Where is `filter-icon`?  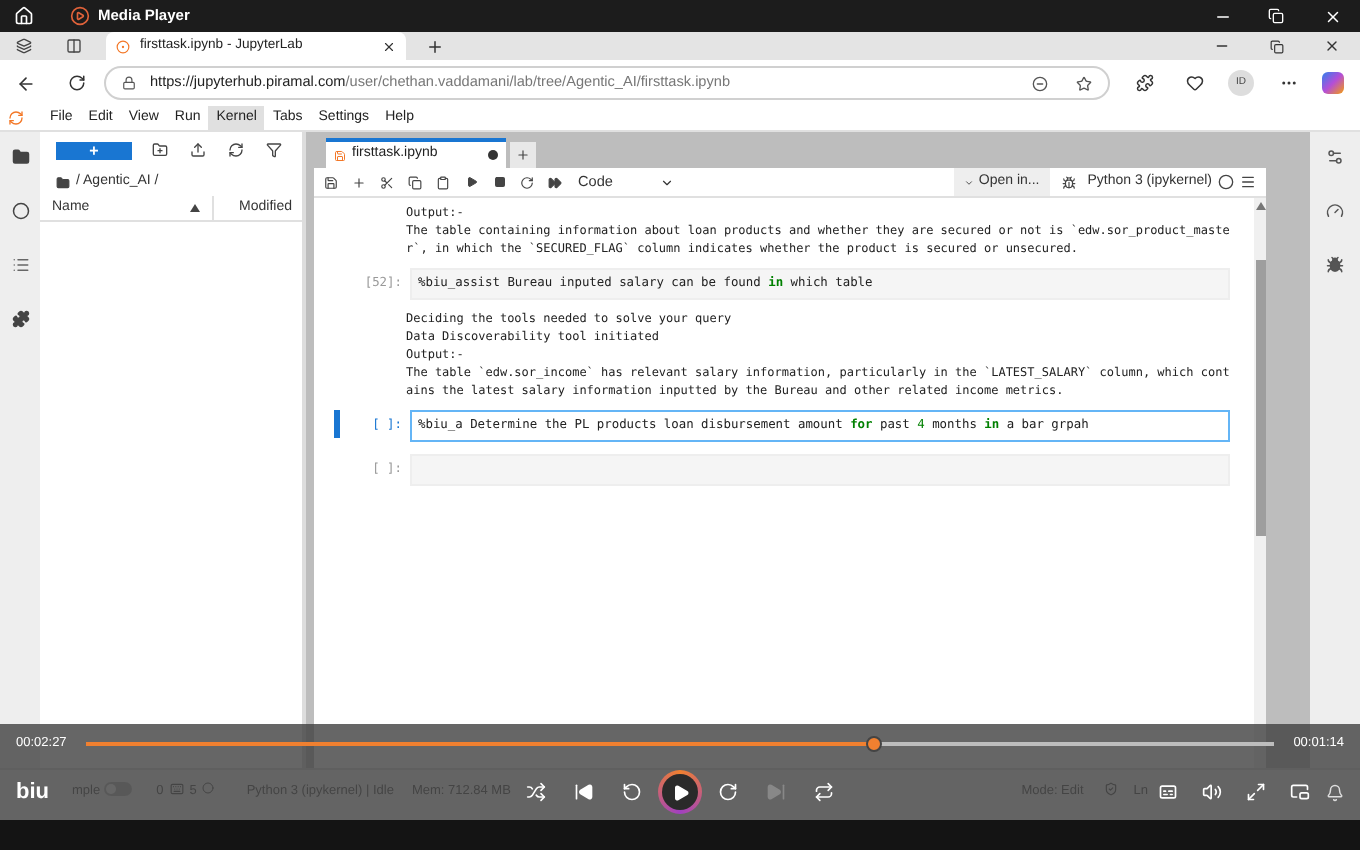
filter-icon is located at coordinates (274, 150).